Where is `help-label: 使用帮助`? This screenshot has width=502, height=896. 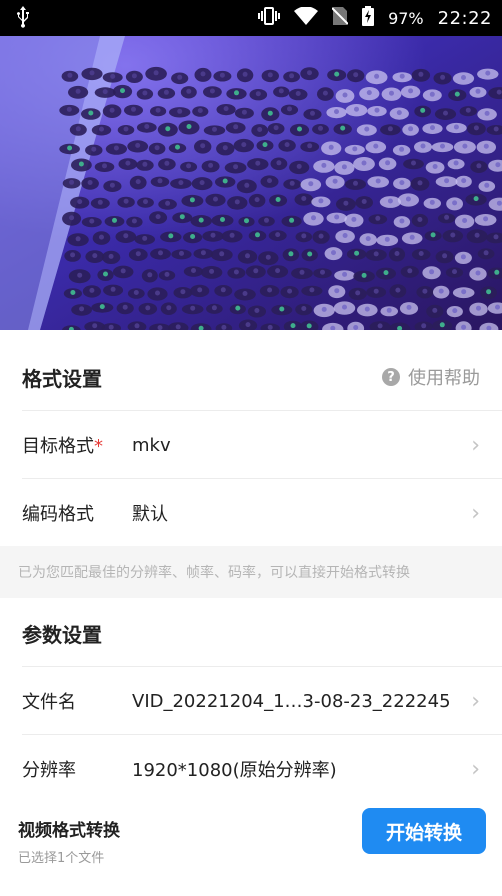
help-label: 使用帮助 is located at coordinates (444, 378).